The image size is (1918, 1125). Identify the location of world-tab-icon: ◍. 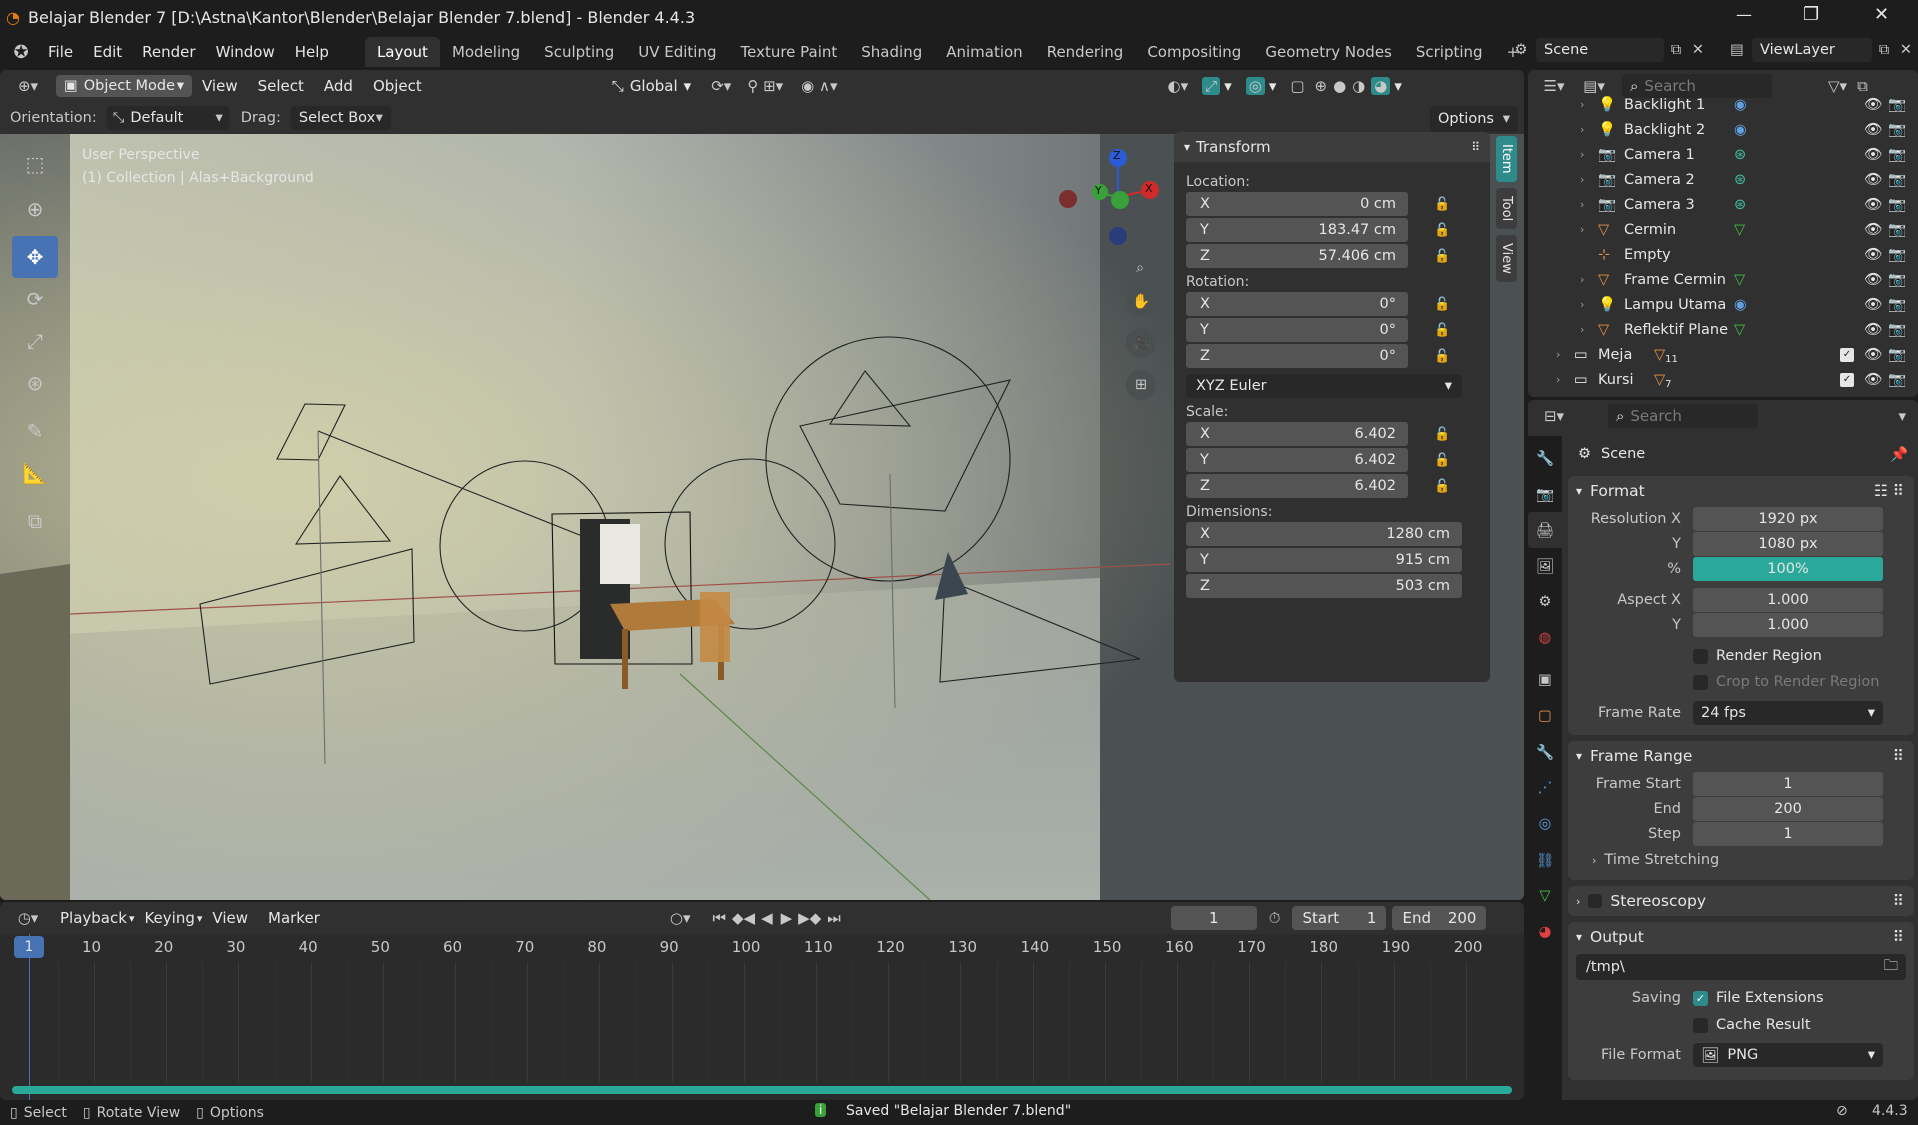
(1545, 638).